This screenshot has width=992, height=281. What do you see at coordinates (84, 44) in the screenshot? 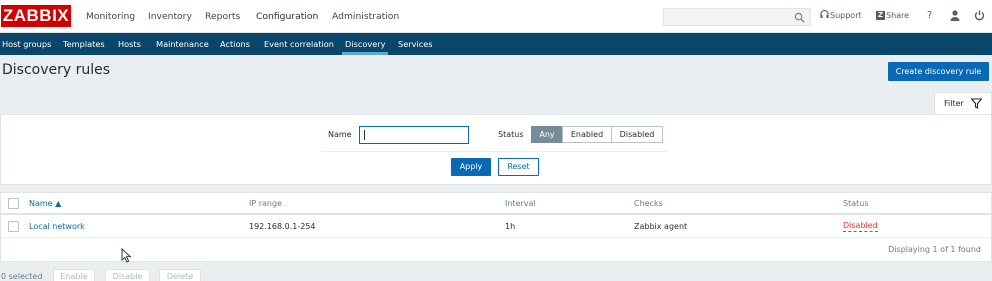
I see `submenu-templates: Templates` at bounding box center [84, 44].